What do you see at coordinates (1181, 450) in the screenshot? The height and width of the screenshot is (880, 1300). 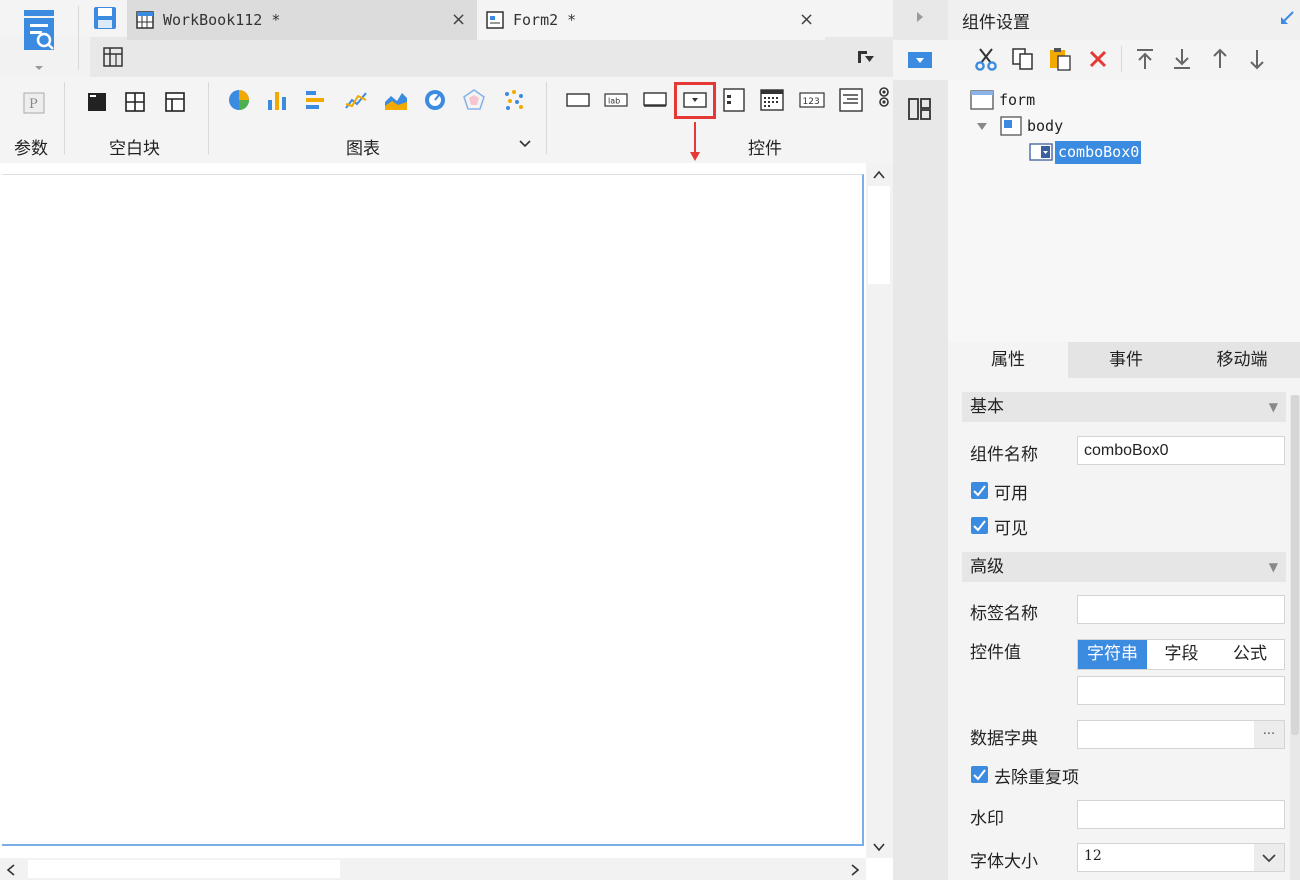 I see `name-input` at bounding box center [1181, 450].